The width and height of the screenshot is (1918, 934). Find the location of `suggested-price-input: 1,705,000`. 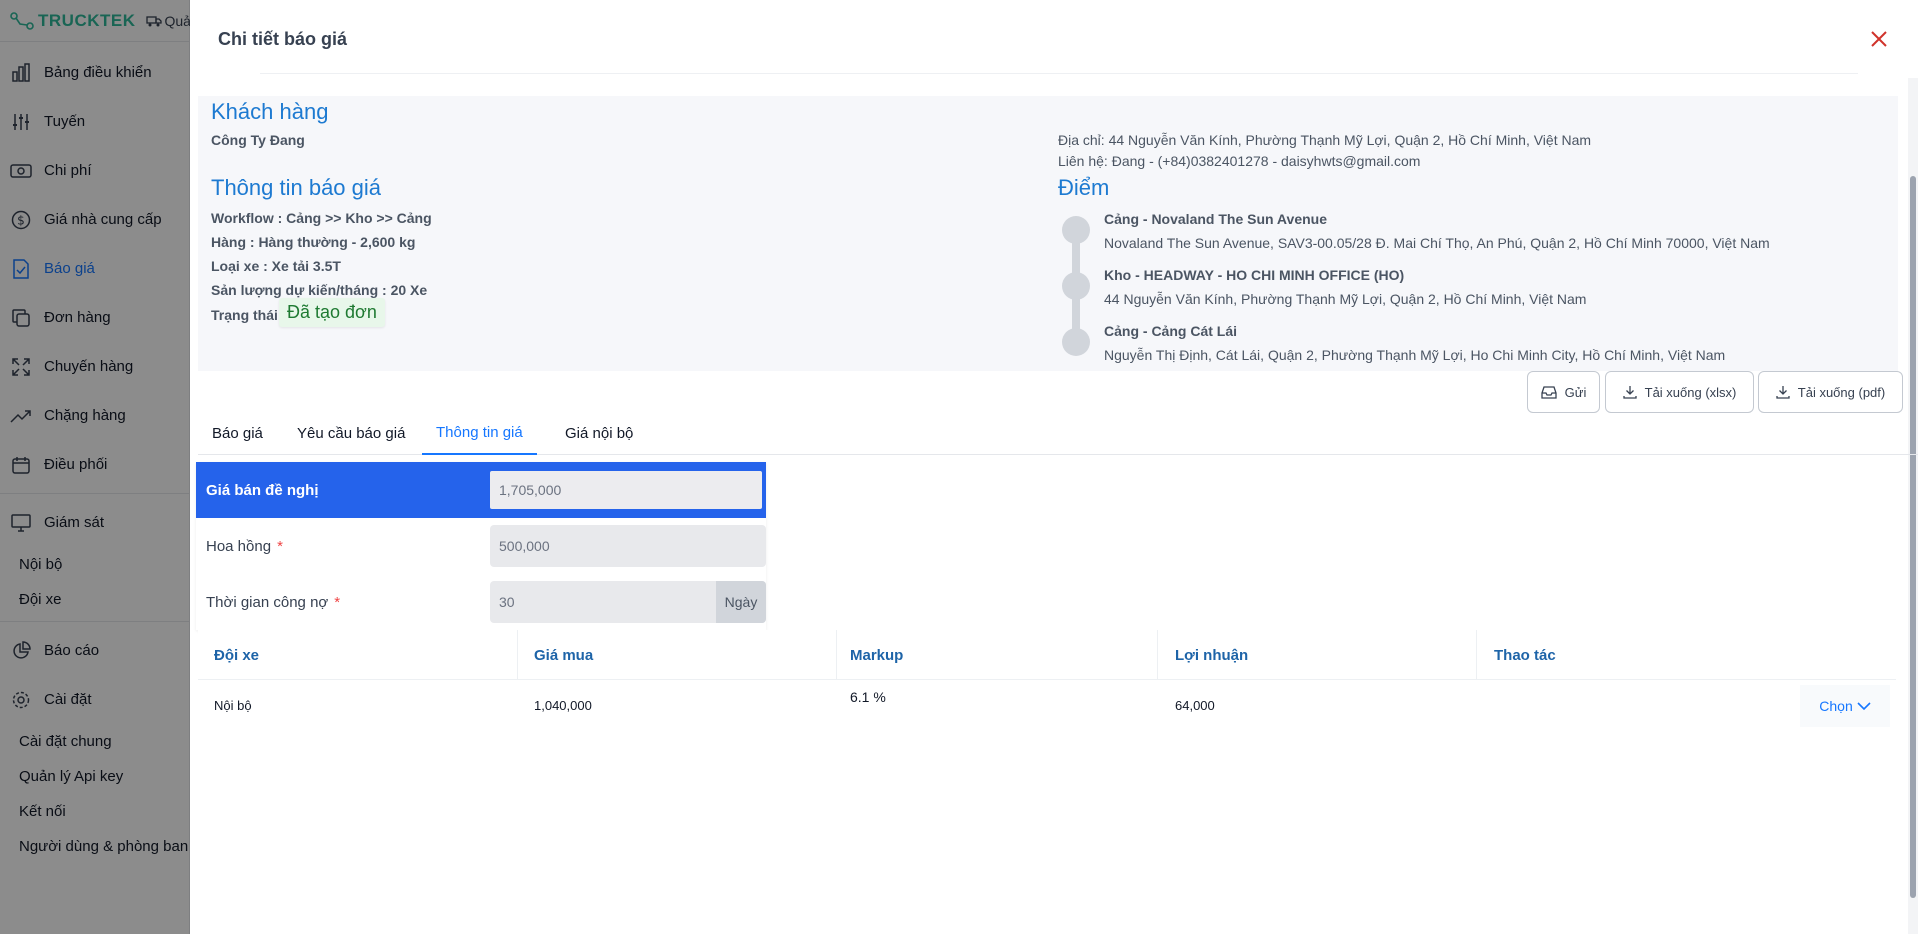

suggested-price-input: 1,705,000 is located at coordinates (626, 490).